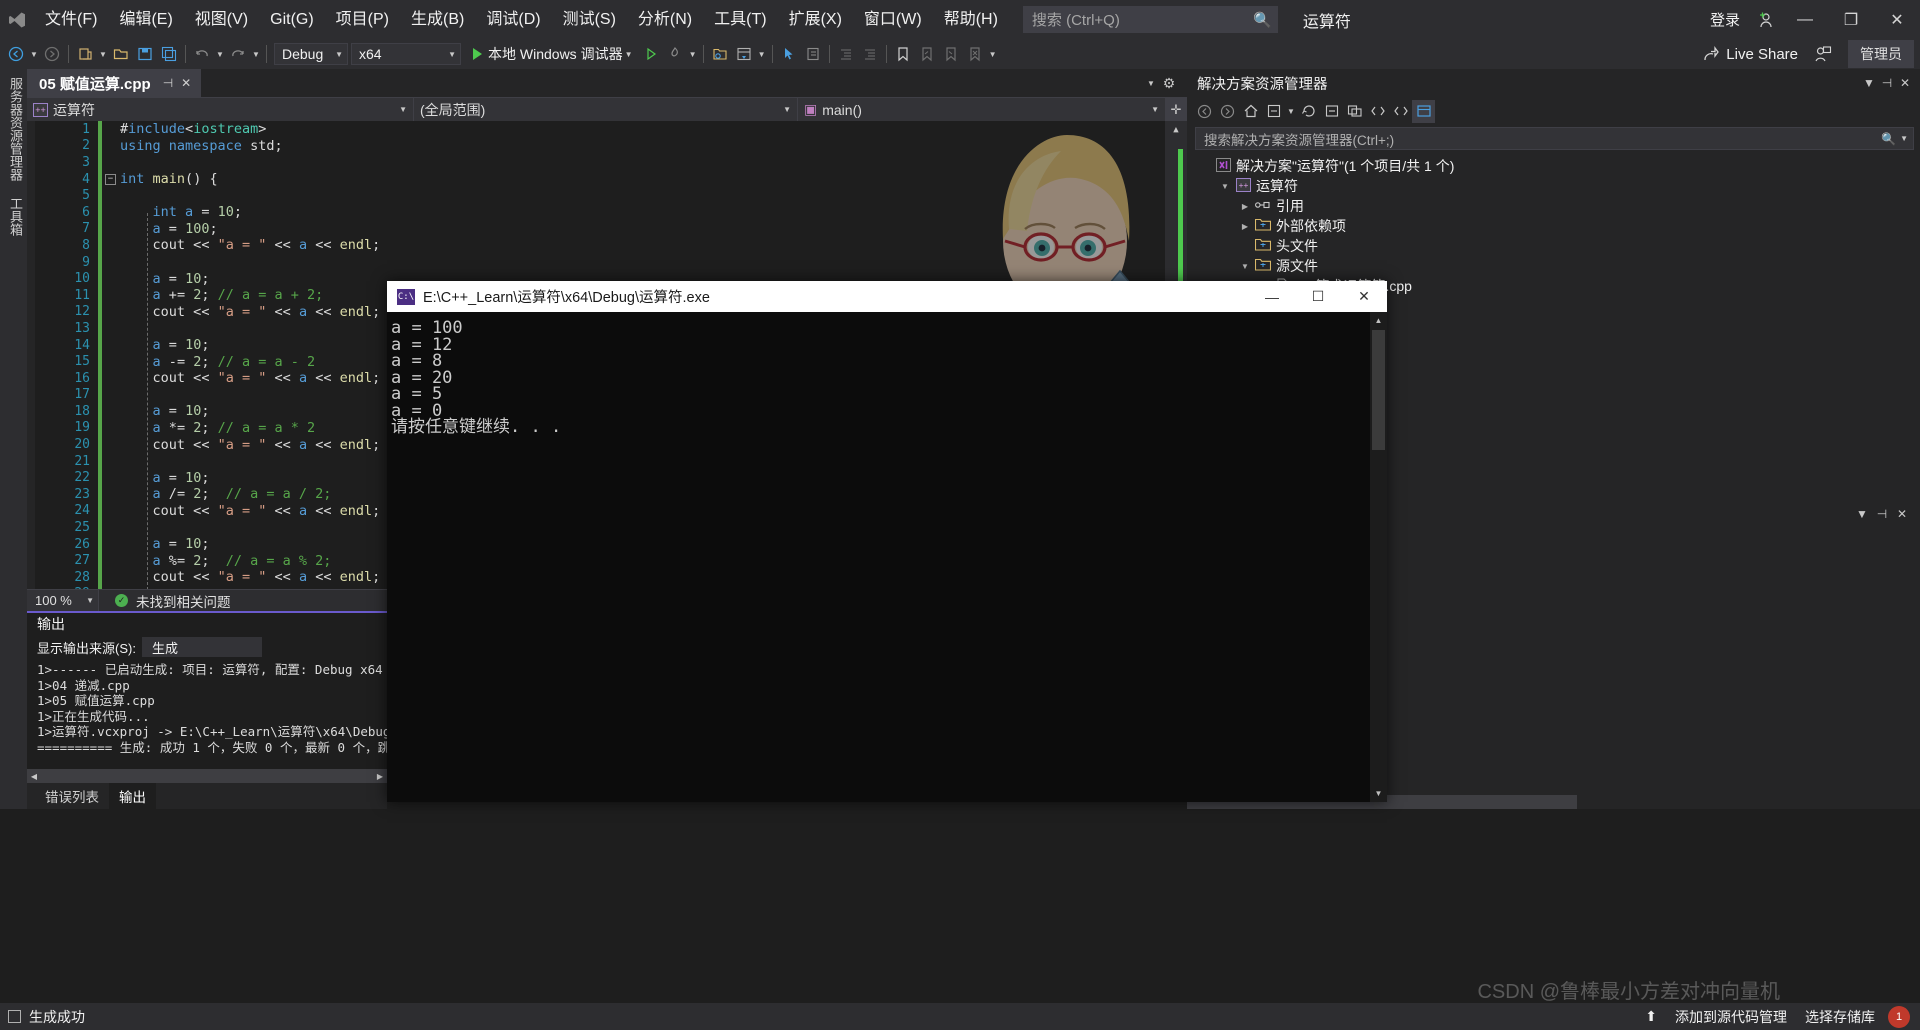 The width and height of the screenshot is (1920, 1030). I want to click on scrollbar-thumb, so click(1378, 390).